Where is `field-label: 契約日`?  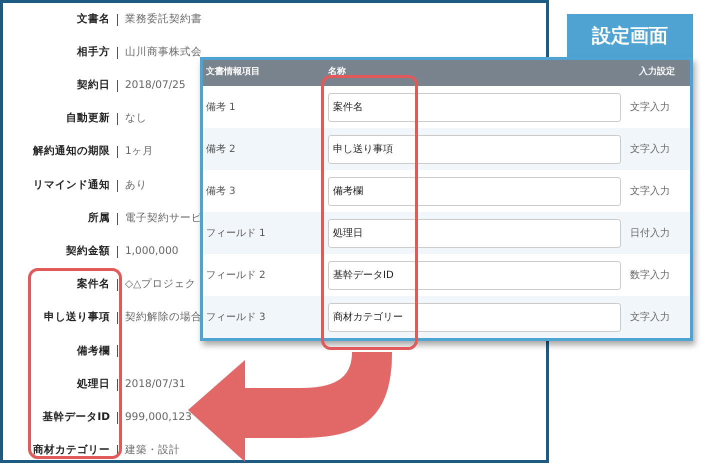 field-label: 契約日 is located at coordinates (93, 86).